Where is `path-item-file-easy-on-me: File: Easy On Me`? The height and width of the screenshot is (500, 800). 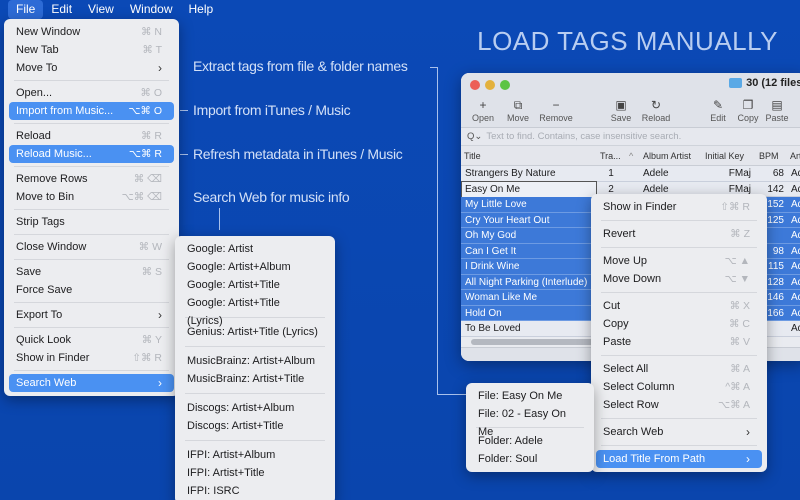
path-item-file-easy-on-me: File: Easy On Me is located at coordinates (530, 396).